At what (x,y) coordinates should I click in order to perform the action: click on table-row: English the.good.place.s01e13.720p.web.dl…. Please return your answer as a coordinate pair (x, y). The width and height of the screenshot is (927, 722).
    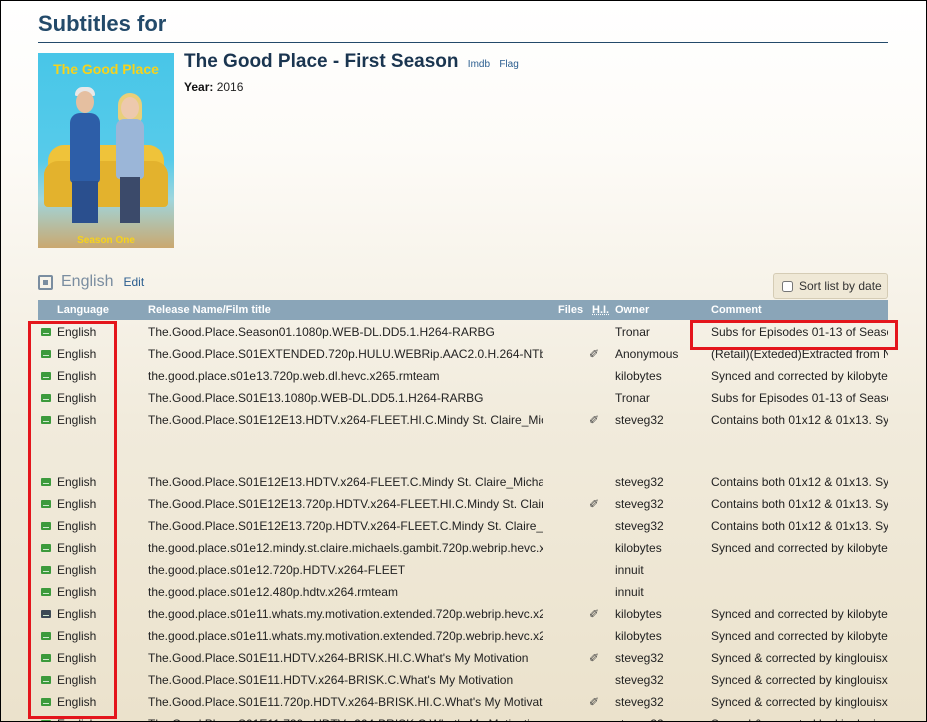
    Looking at the image, I should click on (463, 376).